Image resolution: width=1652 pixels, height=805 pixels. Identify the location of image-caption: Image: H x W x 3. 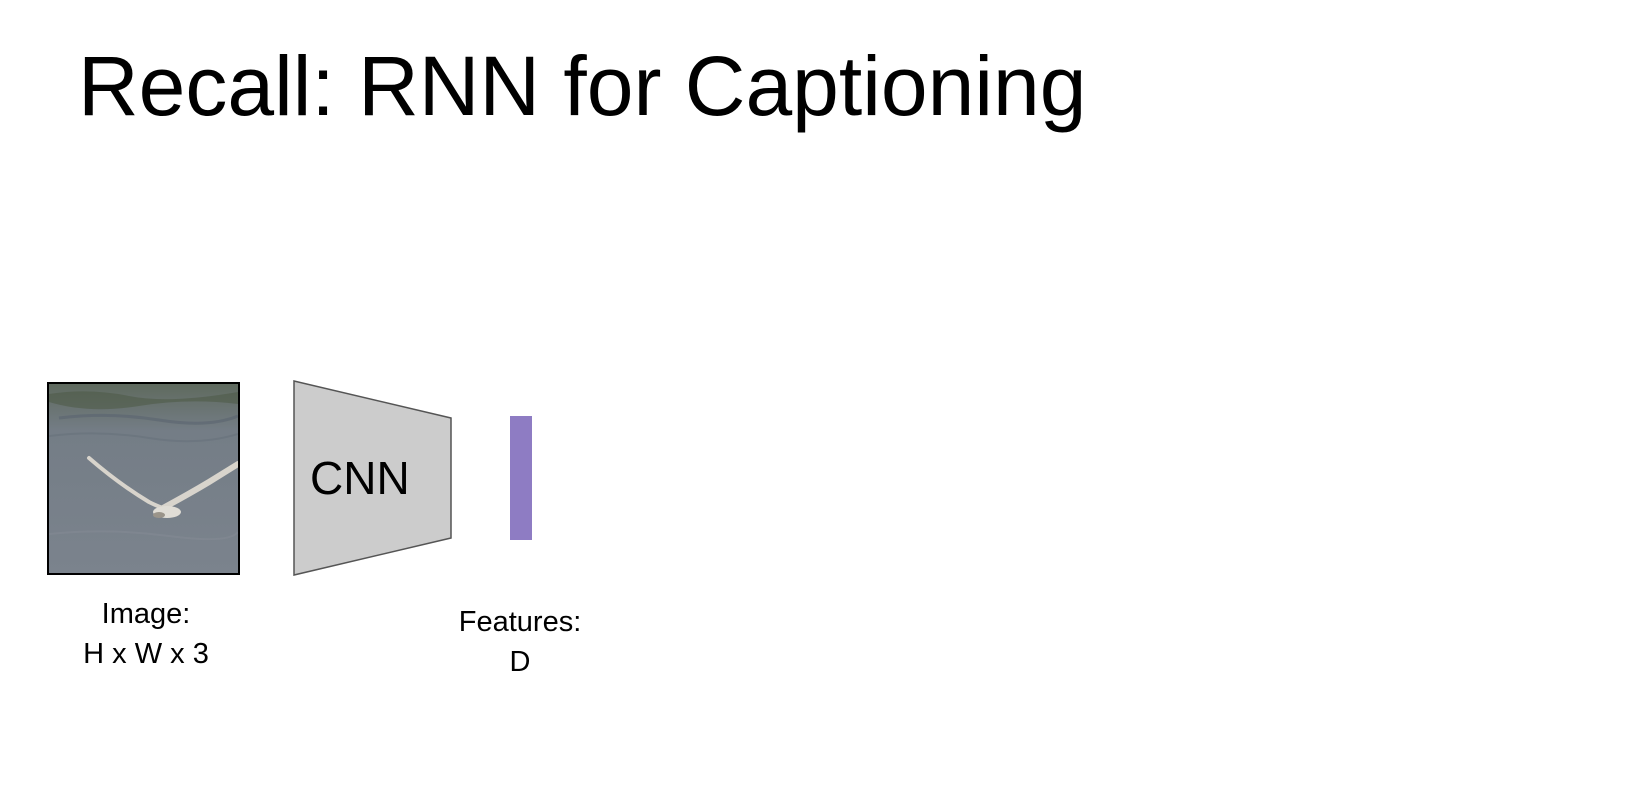
(146, 634).